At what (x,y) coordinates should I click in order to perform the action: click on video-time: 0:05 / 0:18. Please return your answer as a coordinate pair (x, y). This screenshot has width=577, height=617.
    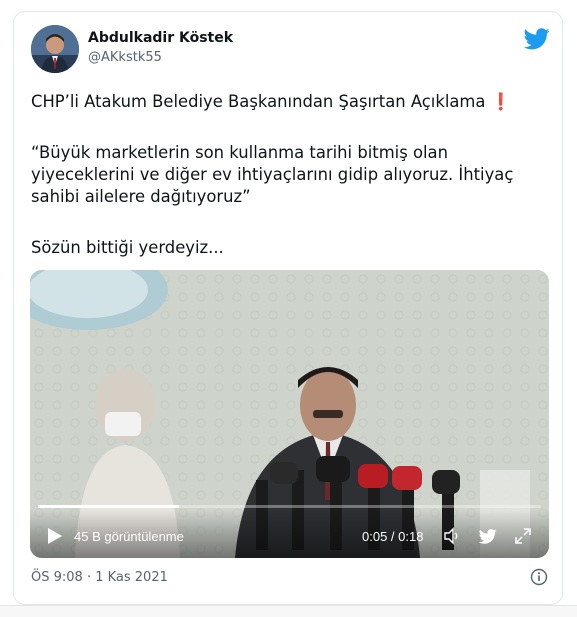
    Looking at the image, I should click on (393, 536).